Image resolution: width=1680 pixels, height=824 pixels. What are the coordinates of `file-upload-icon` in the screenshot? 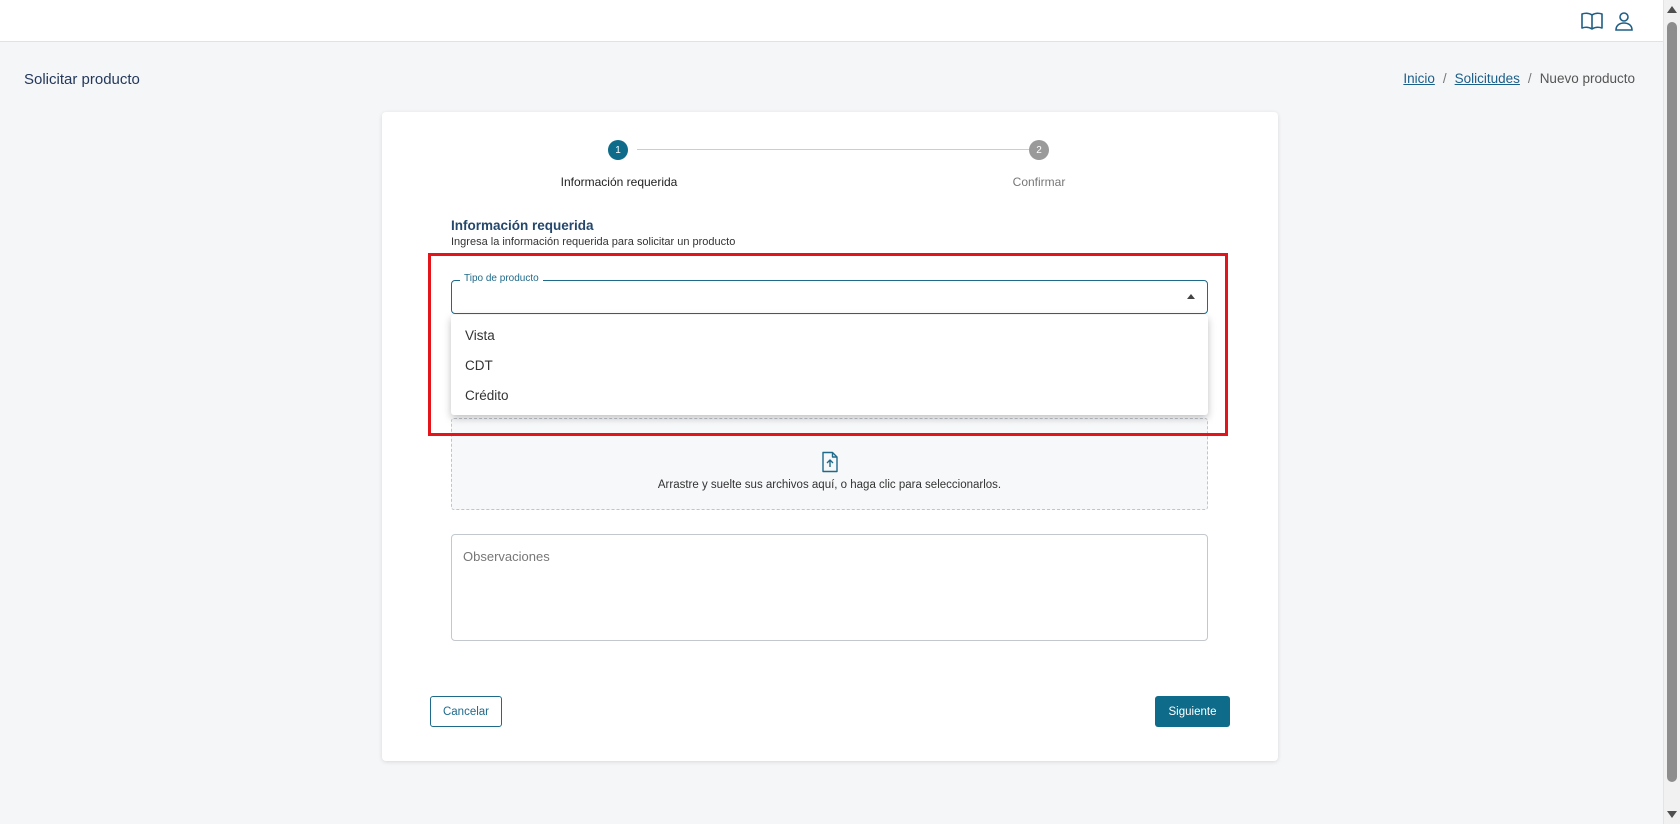 It's located at (830, 462).